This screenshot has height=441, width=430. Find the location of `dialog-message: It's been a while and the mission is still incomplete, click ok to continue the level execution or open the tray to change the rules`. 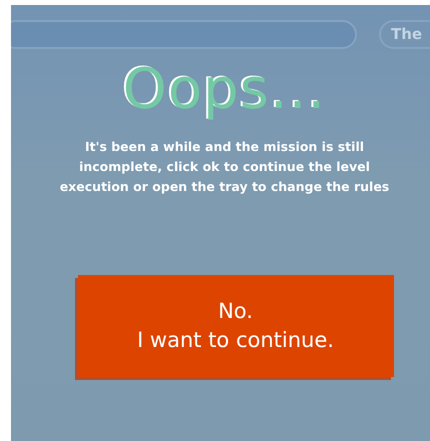

dialog-message: It's been a while and the mission is still incomplete, click ok to continue the level execution or open the tray to change the rules is located at coordinates (224, 167).